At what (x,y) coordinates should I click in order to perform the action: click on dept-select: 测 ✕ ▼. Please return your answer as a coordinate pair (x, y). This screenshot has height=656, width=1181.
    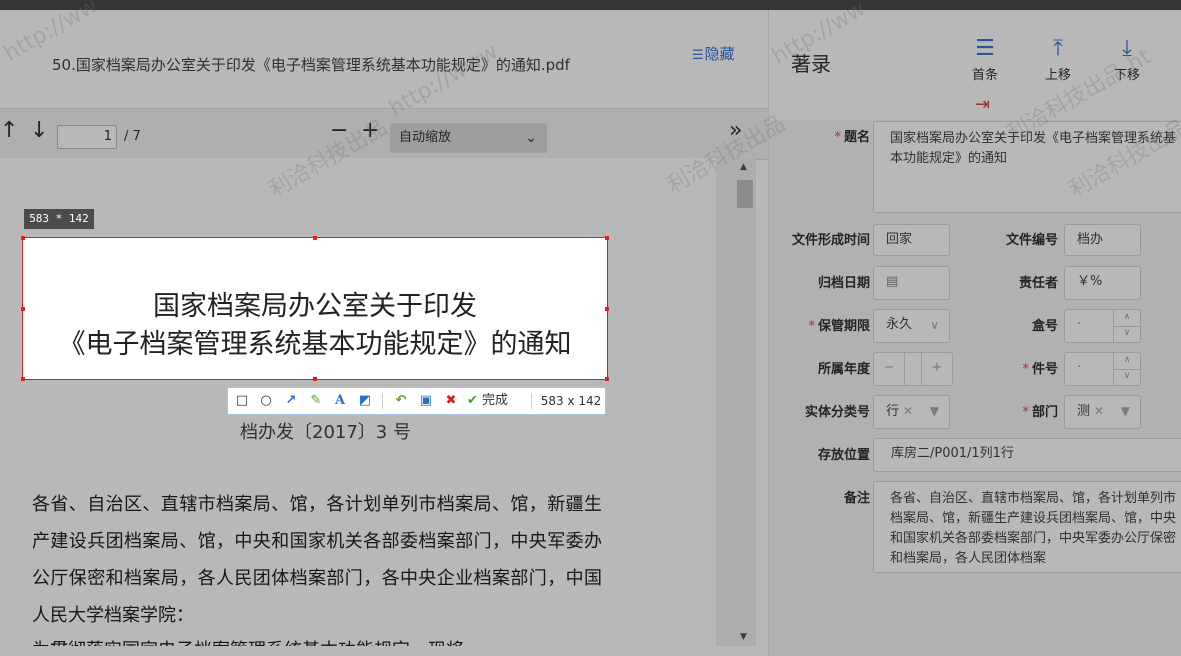
    Looking at the image, I should click on (1102, 412).